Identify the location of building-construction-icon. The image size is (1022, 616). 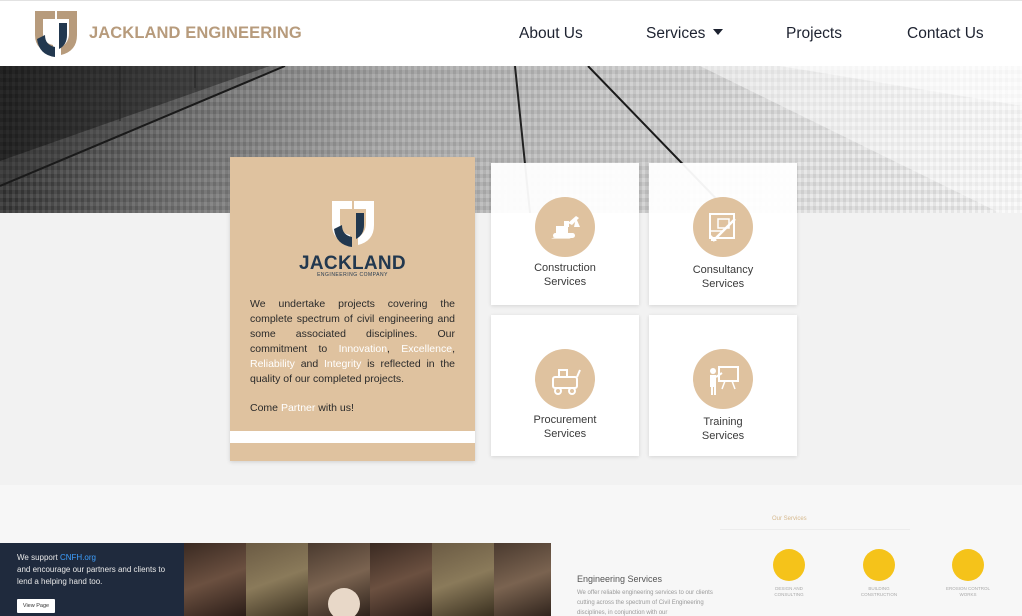
(879, 565).